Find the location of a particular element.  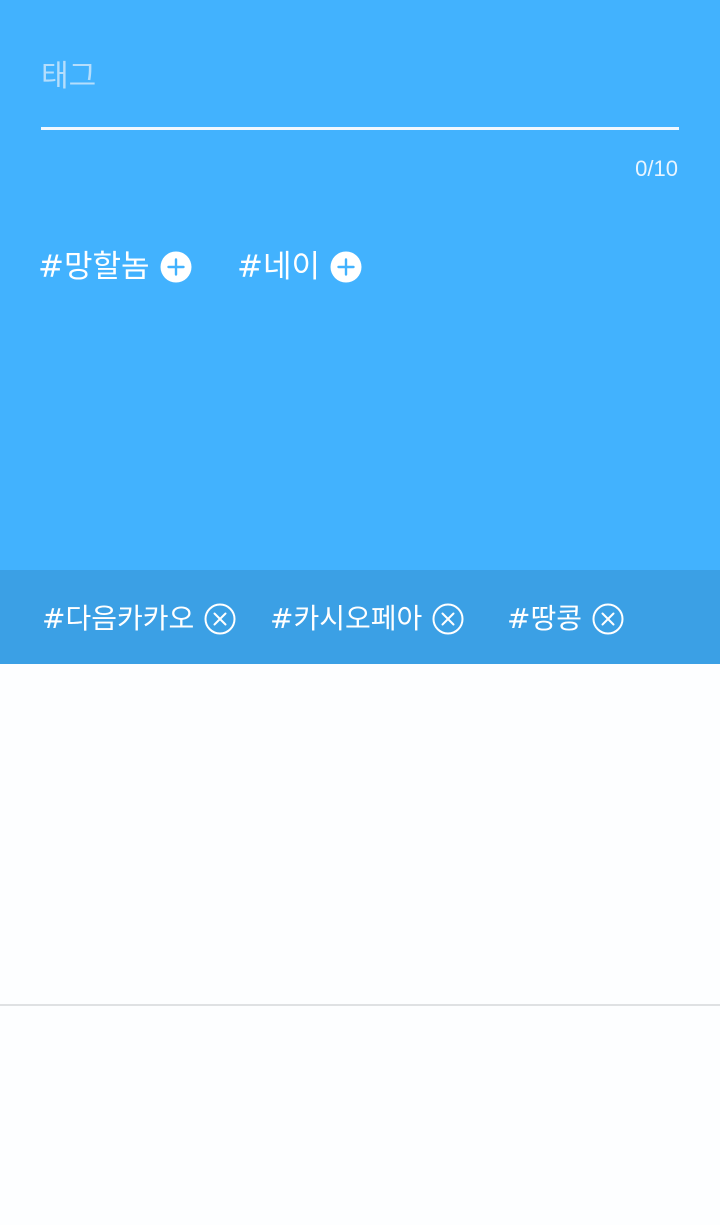

tag-input-underline is located at coordinates (360, 128).